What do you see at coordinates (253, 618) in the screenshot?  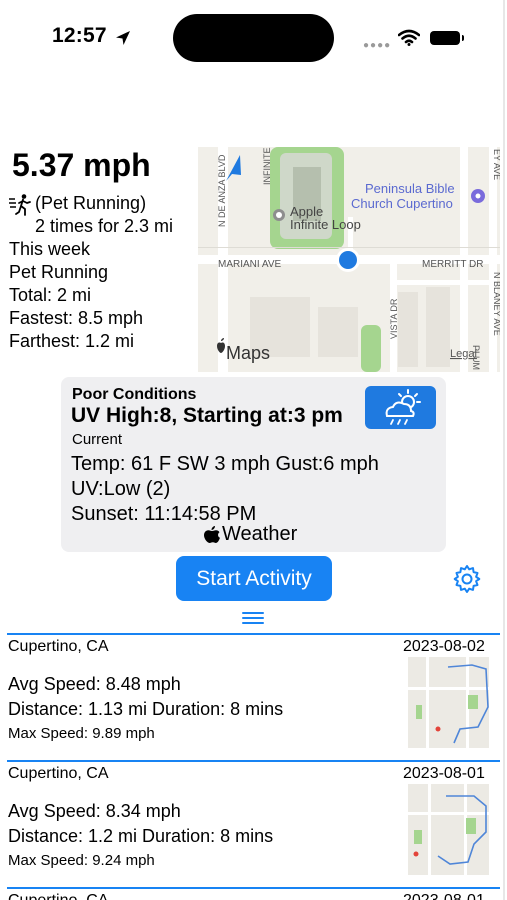 I see `menu-icon` at bounding box center [253, 618].